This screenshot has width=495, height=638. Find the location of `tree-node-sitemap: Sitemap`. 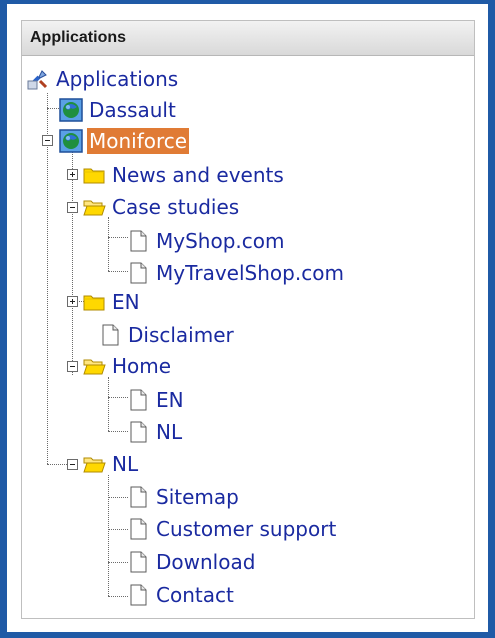

tree-node-sitemap: Sitemap is located at coordinates (183, 497).